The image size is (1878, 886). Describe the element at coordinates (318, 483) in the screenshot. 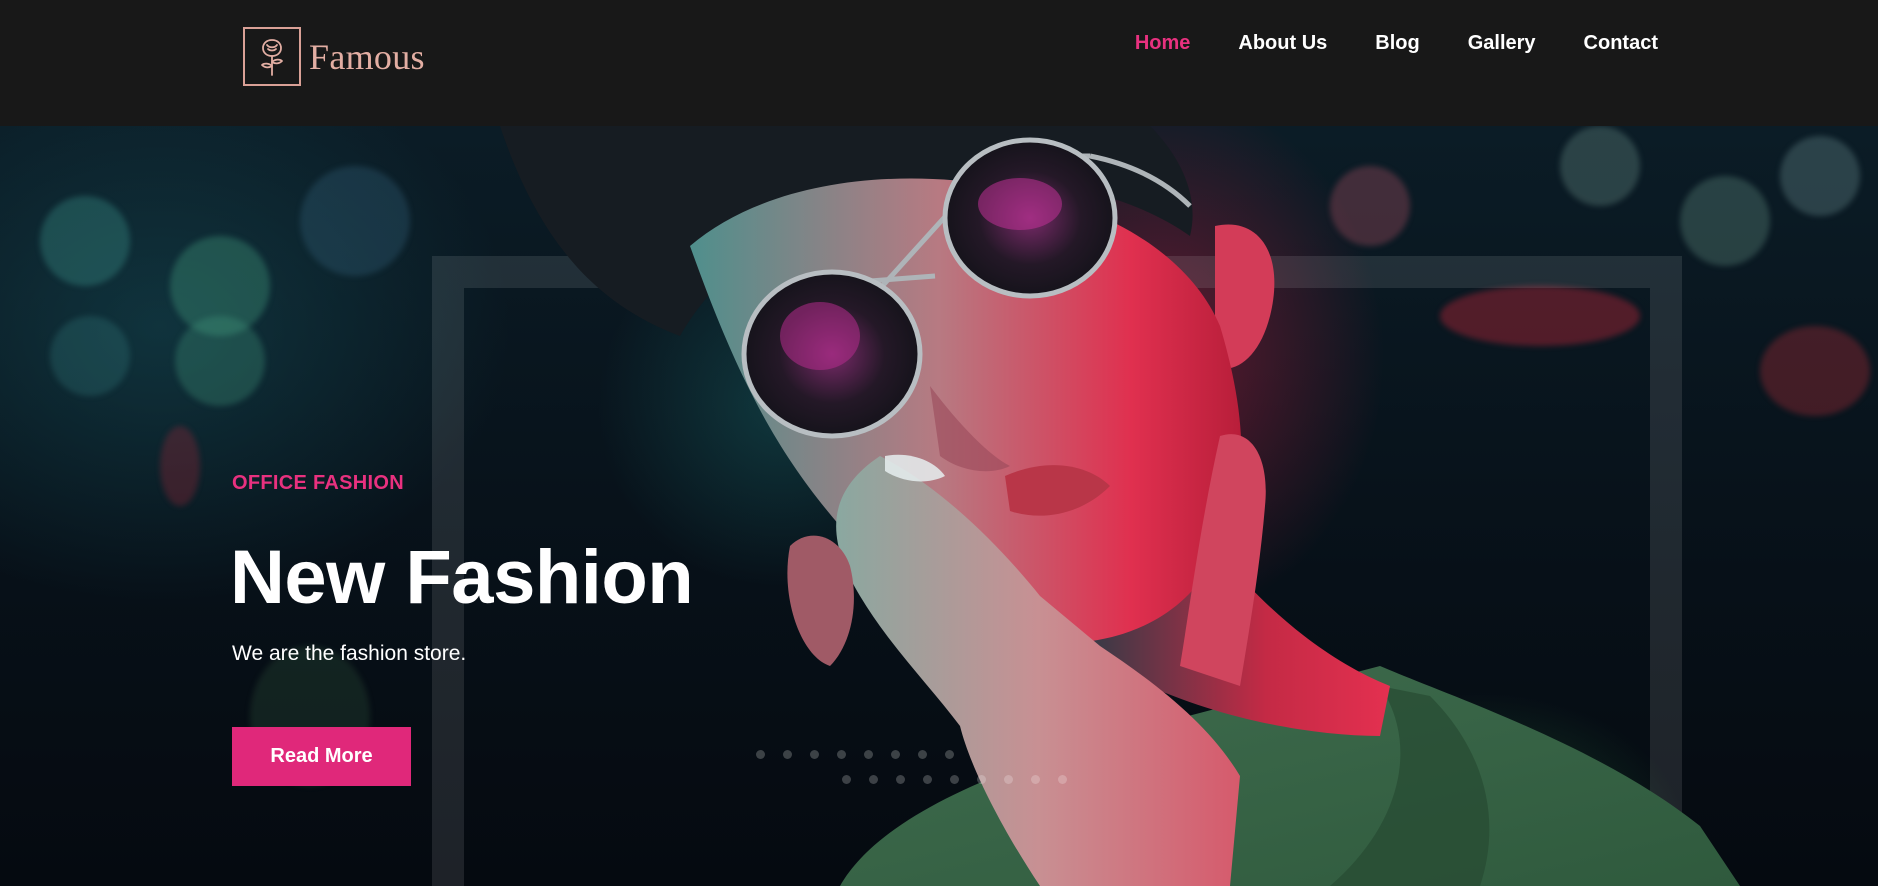

I see `hero-eyebrow: OFFICE FASHION` at that location.